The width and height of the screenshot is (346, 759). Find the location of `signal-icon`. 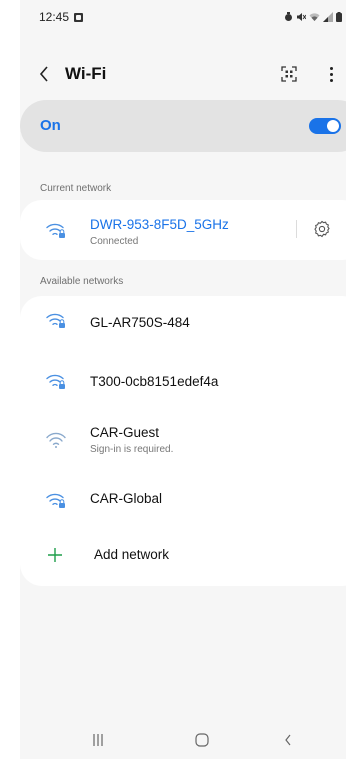

signal-icon is located at coordinates (328, 17).